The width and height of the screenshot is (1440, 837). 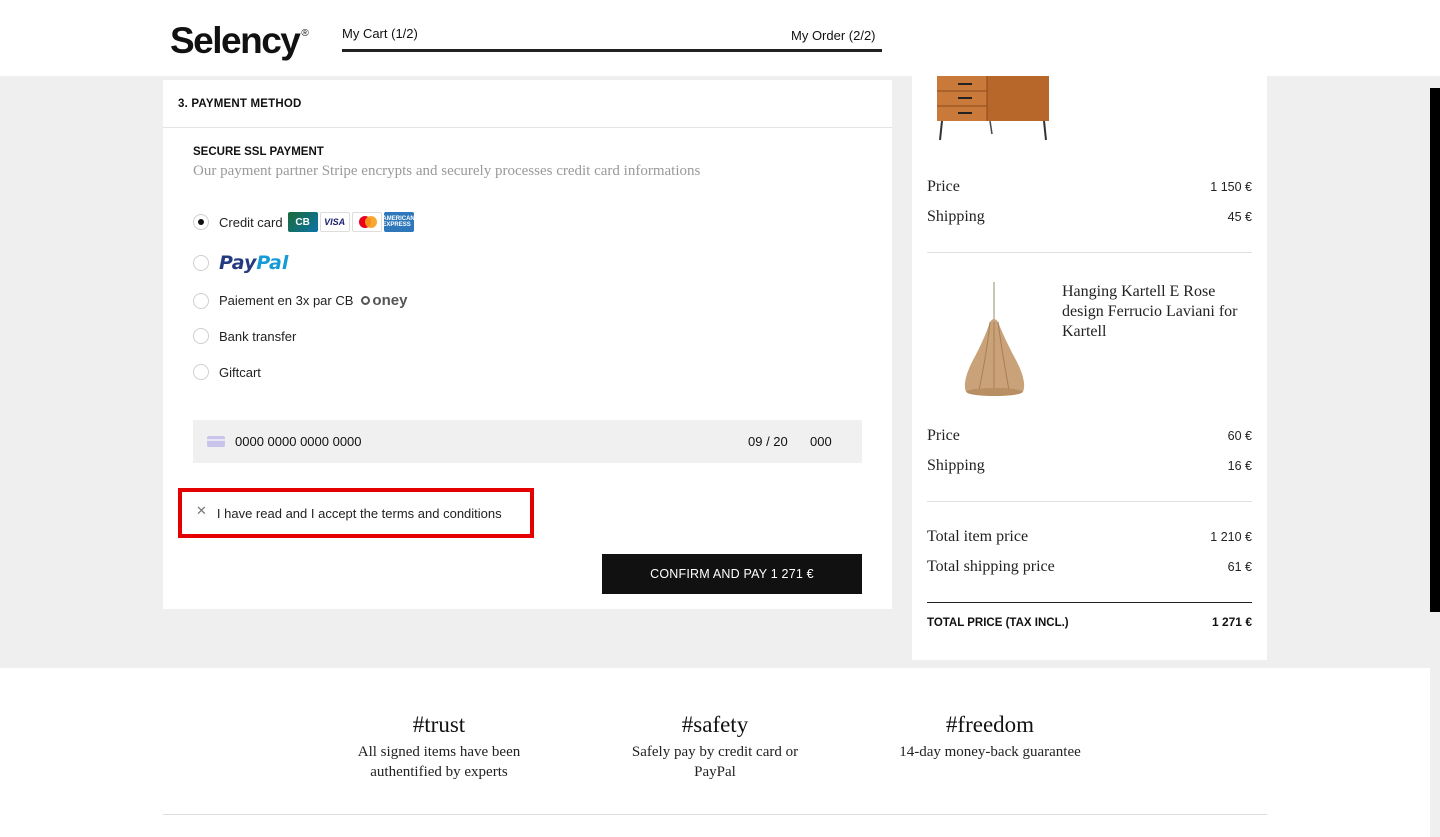 What do you see at coordinates (366, 222) in the screenshot?
I see `mastercard-icon` at bounding box center [366, 222].